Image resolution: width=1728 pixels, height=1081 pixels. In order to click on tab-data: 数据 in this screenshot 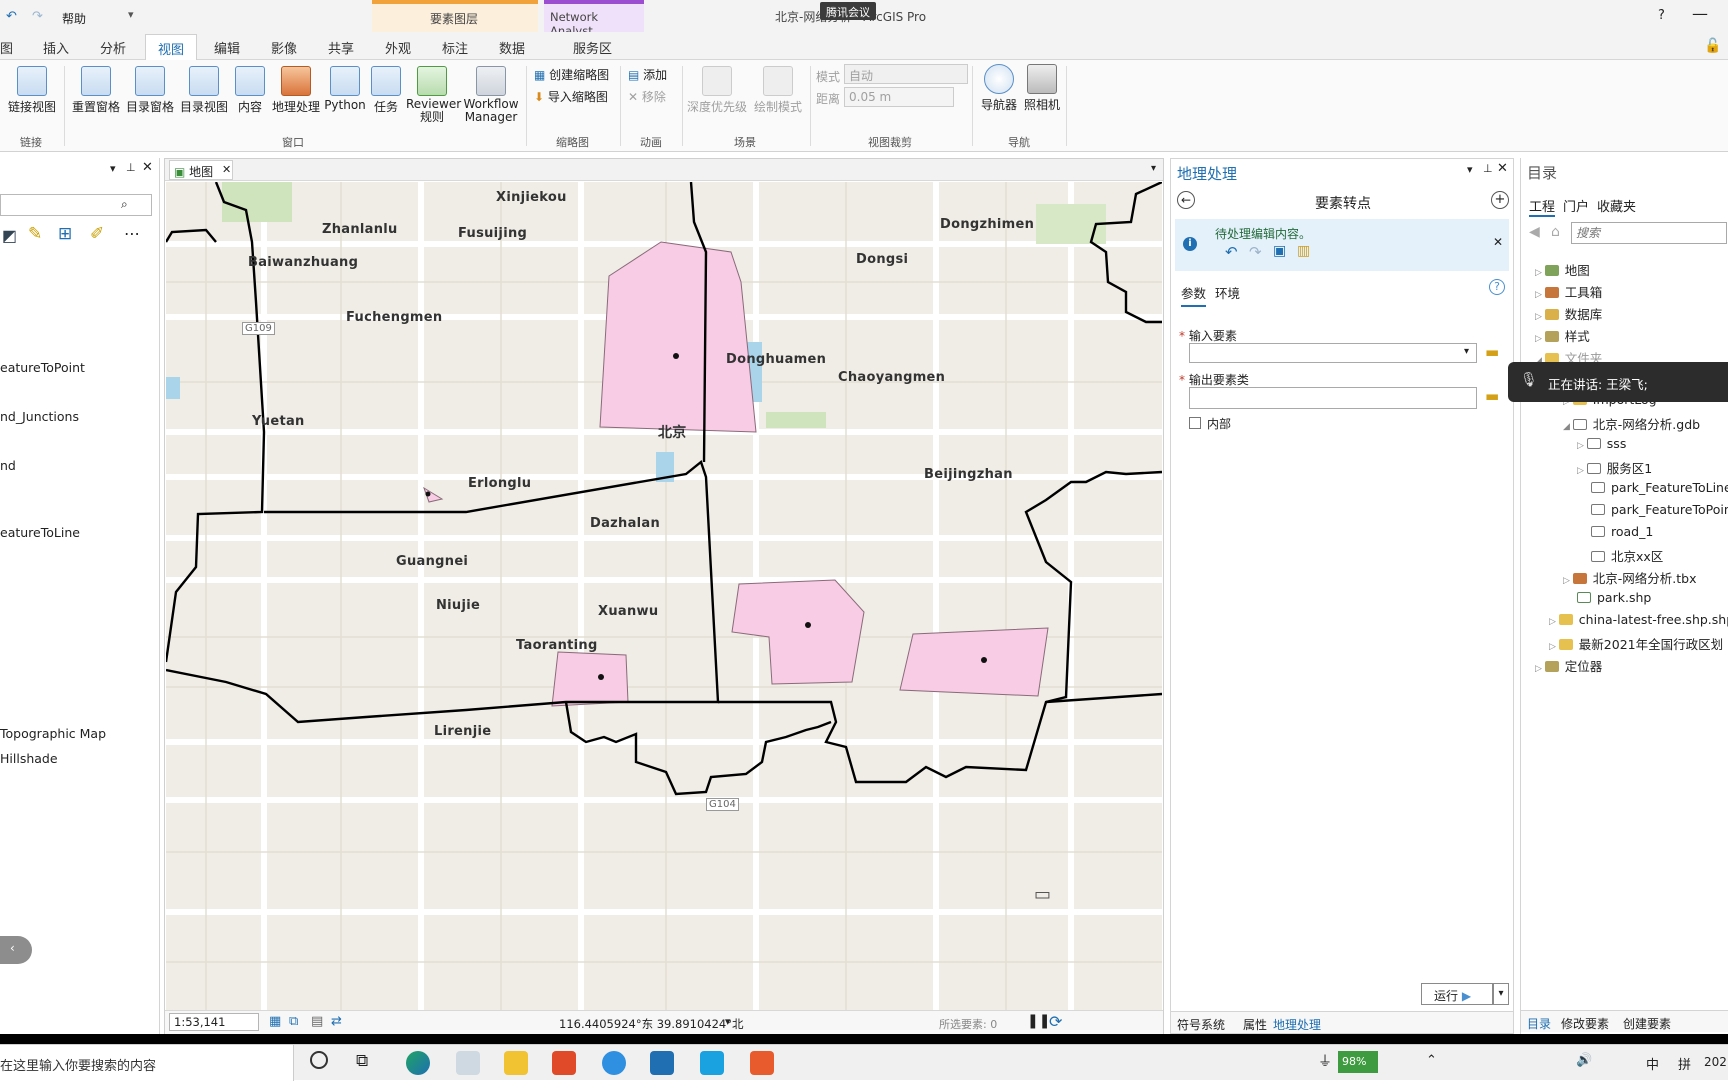, I will do `click(512, 47)`.